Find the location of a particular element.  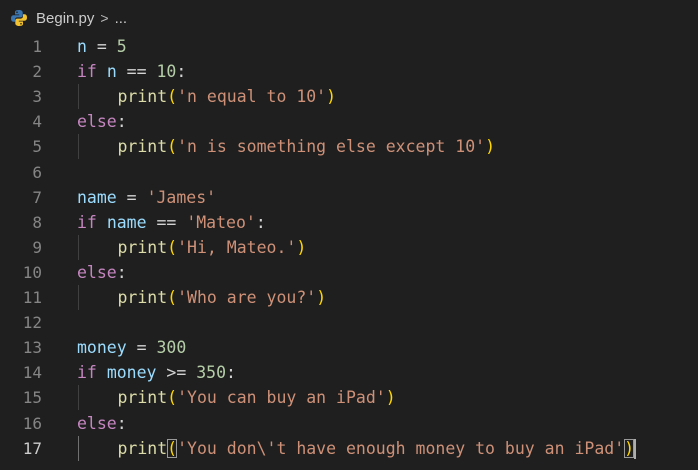

code-token: 'Mateo' is located at coordinates (221, 222).